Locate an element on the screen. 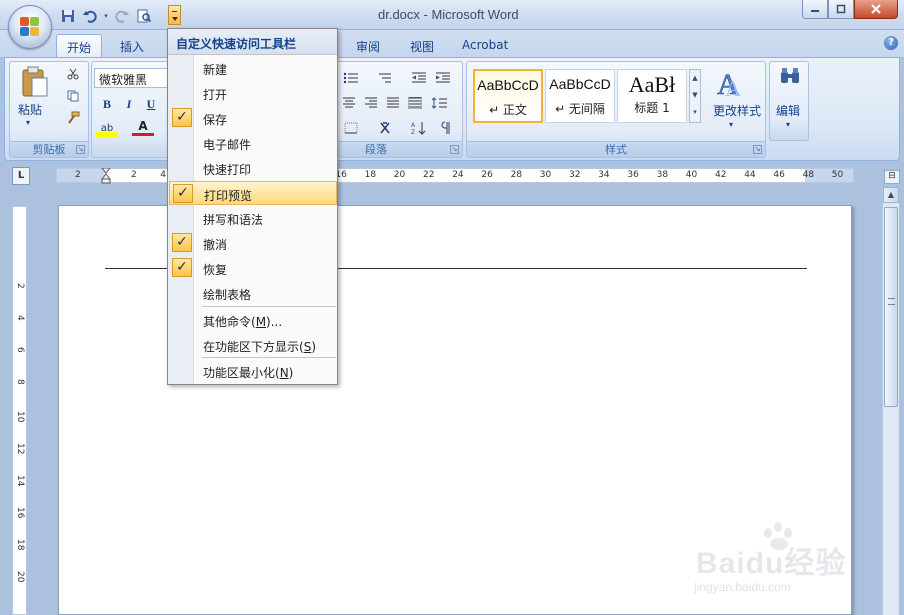 This screenshot has width=904, height=615. underline-button: U is located at coordinates (151, 104).